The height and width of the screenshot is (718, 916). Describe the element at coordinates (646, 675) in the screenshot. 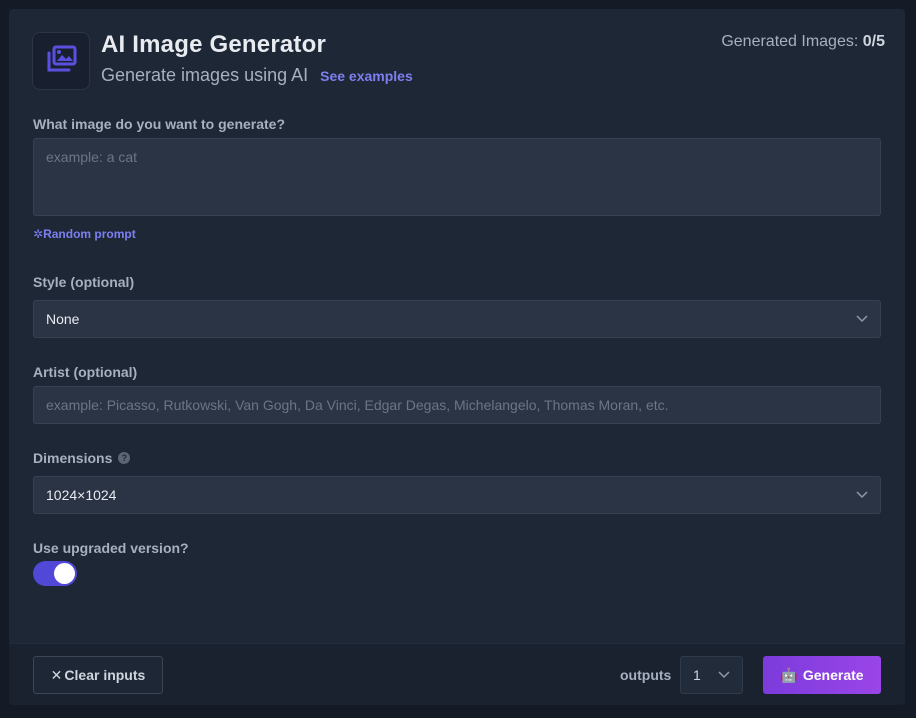

I see `outputs-label: outputs` at that location.